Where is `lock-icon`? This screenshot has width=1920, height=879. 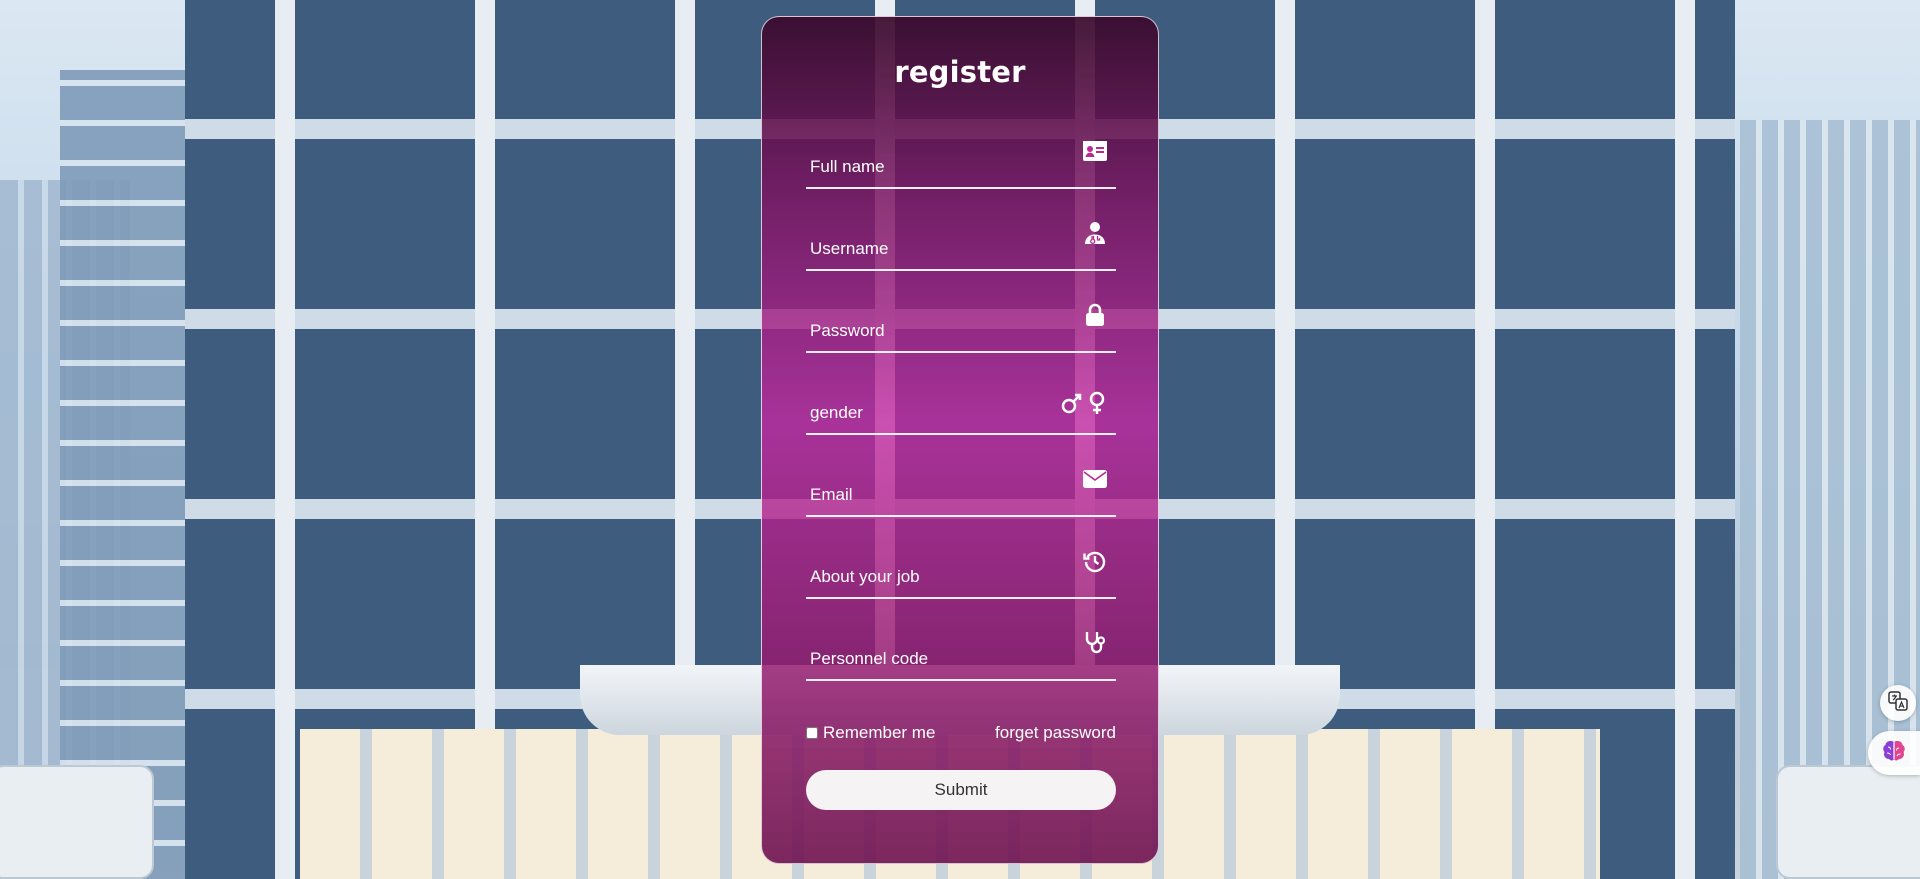
lock-icon is located at coordinates (1095, 315).